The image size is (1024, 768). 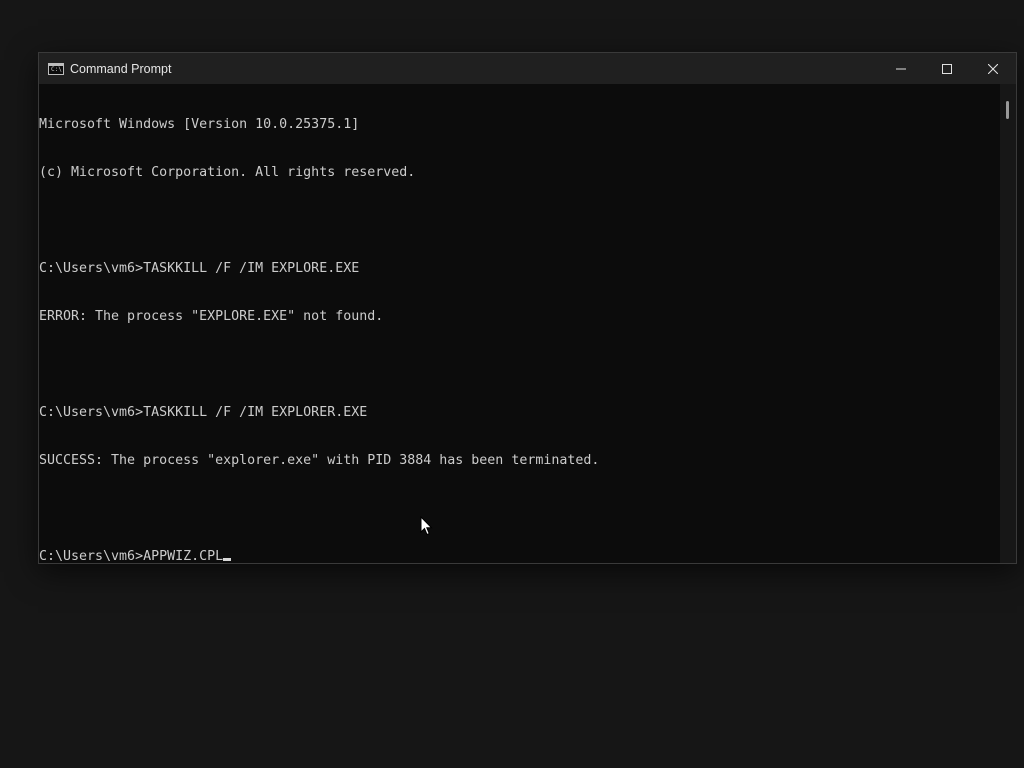 I want to click on close-icon, so click(x=993, y=68).